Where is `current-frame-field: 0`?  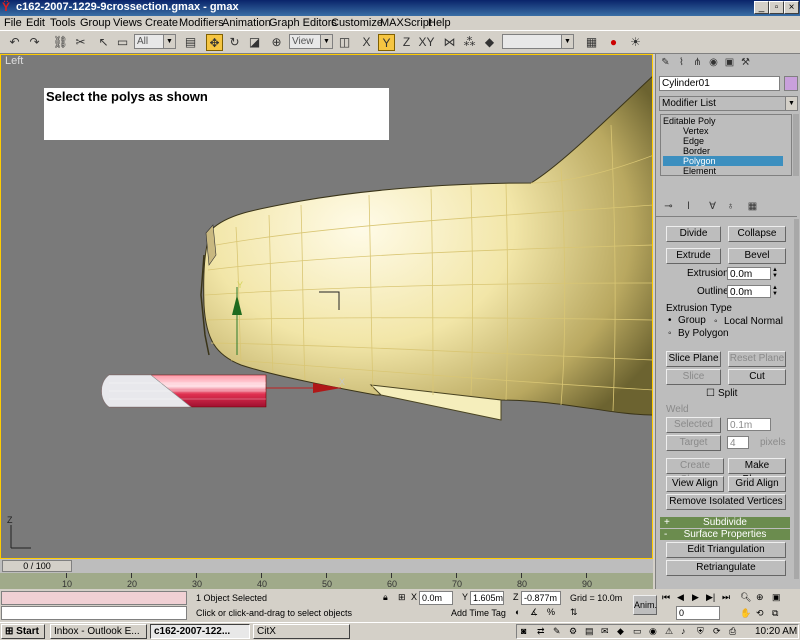
current-frame-field: 0 is located at coordinates (698, 613).